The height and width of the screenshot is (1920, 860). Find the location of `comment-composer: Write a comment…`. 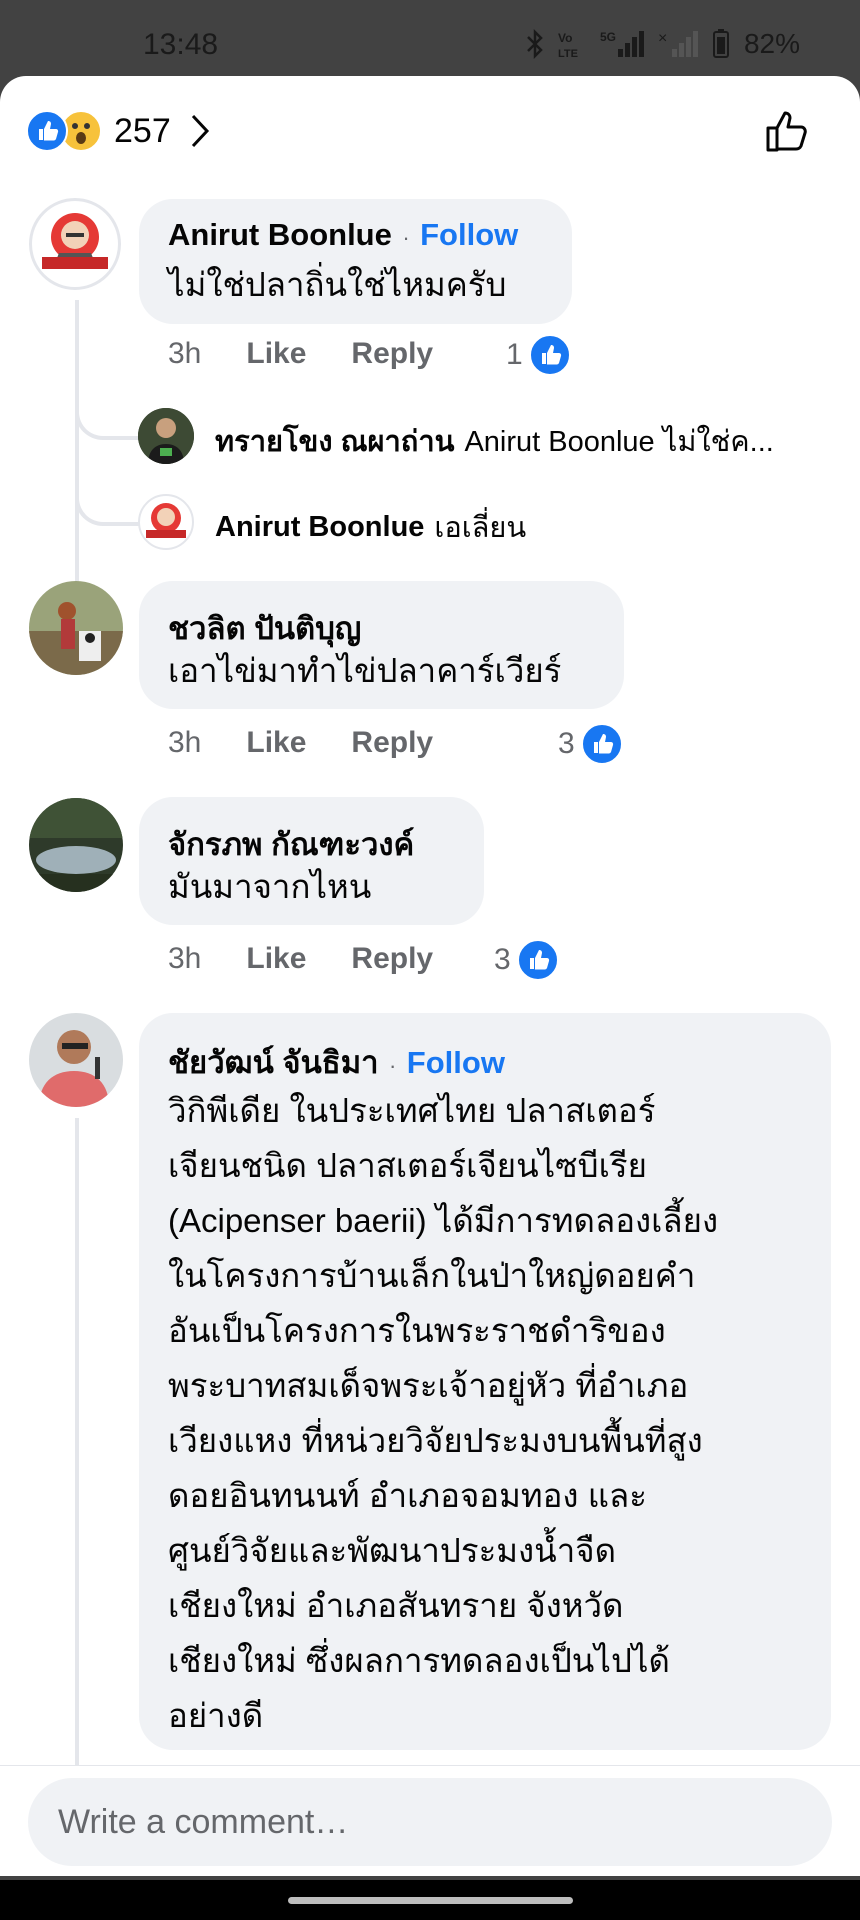

comment-composer: Write a comment… is located at coordinates (430, 1820).